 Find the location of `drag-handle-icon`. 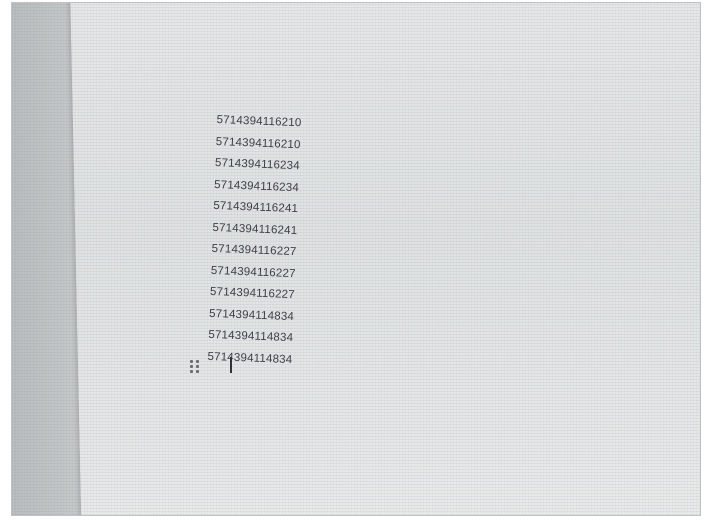

drag-handle-icon is located at coordinates (195, 367).